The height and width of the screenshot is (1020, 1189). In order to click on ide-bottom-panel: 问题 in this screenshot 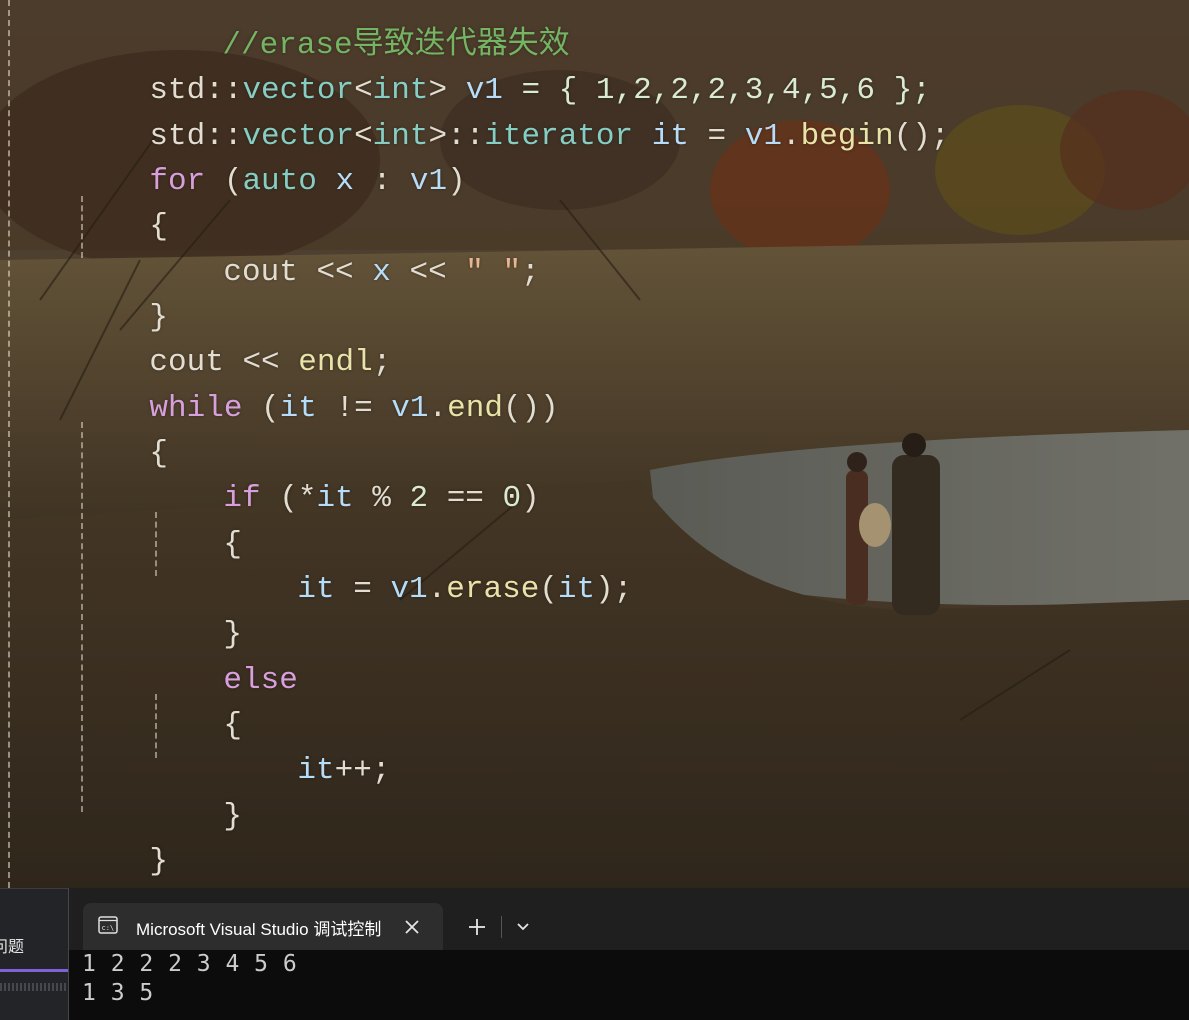, I will do `click(34, 954)`.